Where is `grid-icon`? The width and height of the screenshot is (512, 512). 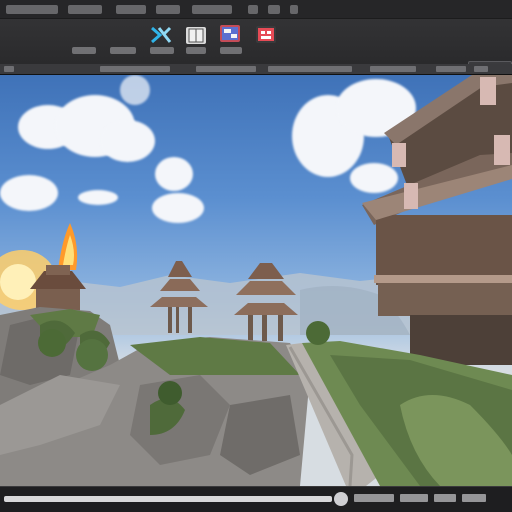
grid-icon is located at coordinates (266, 34).